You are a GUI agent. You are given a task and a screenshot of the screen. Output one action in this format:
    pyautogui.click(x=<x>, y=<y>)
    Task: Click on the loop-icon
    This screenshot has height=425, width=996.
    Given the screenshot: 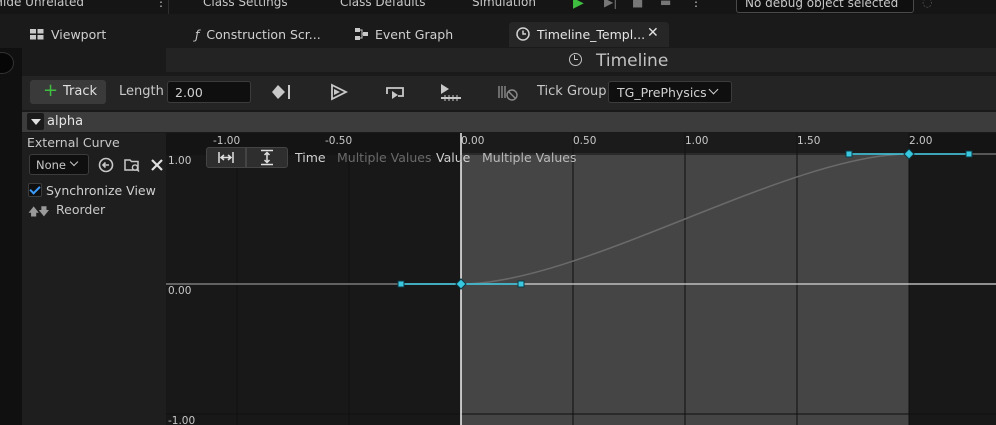 What is the action you would take?
    pyautogui.click(x=395, y=92)
    